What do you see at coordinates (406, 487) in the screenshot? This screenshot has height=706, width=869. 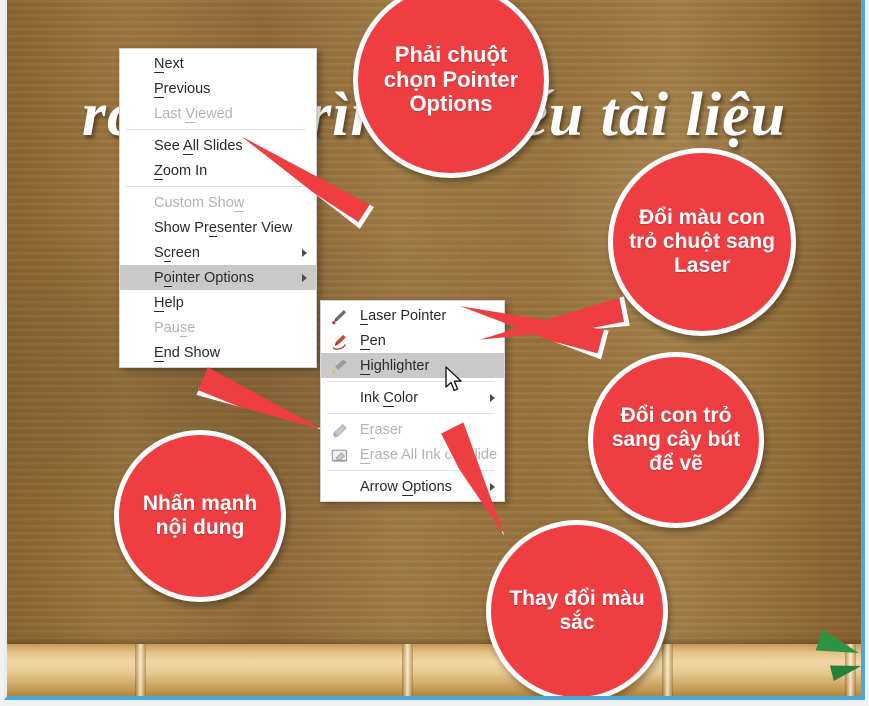 I see `menu-item-label: Arrow Options` at bounding box center [406, 487].